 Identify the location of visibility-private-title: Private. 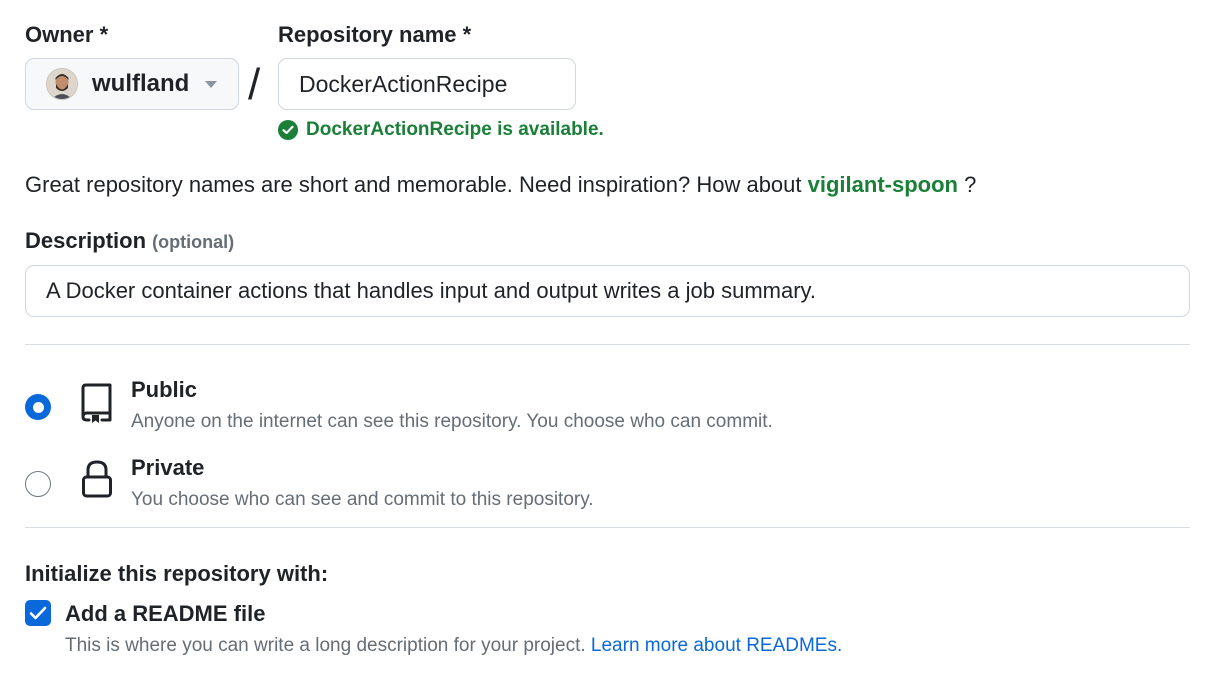
(168, 467).